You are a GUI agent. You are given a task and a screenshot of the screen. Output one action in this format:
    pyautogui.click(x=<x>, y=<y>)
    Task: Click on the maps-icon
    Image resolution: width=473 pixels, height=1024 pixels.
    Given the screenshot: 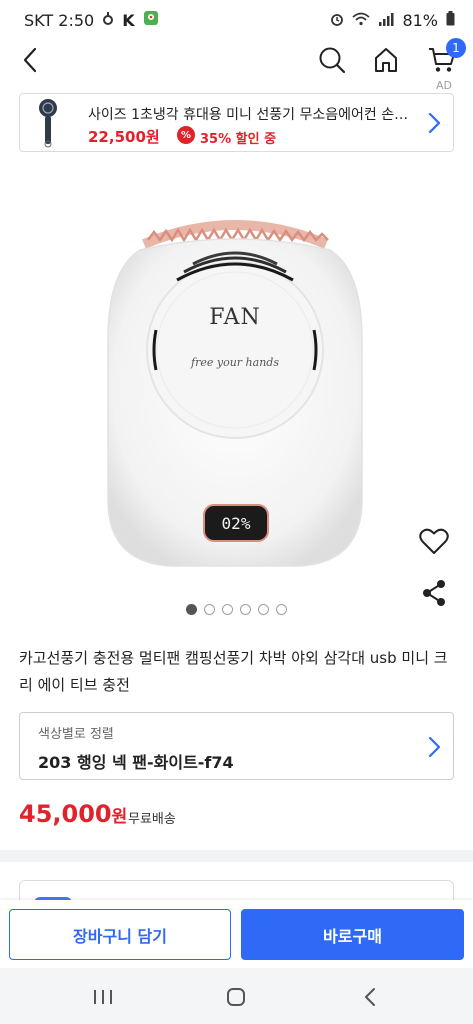 What is the action you would take?
    pyautogui.click(x=151, y=20)
    